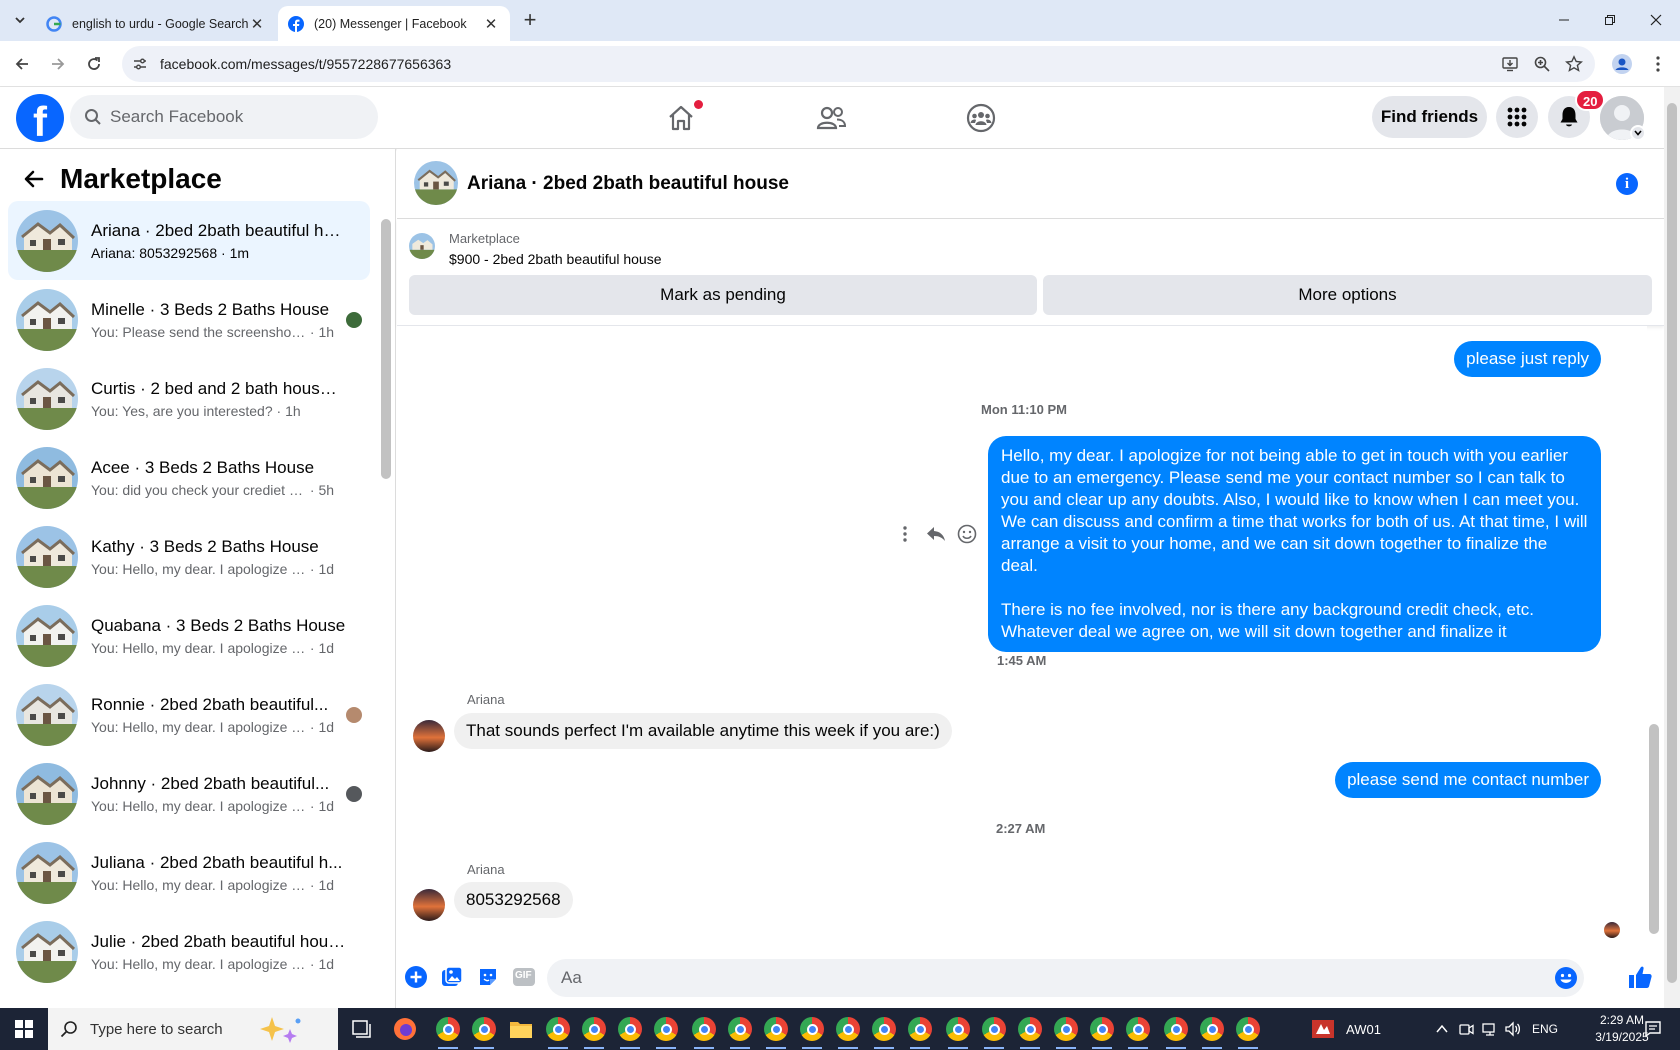 This screenshot has width=1680, height=1050. Describe the element at coordinates (1429, 117) in the screenshot. I see `find-friends-button: Find friends` at that location.